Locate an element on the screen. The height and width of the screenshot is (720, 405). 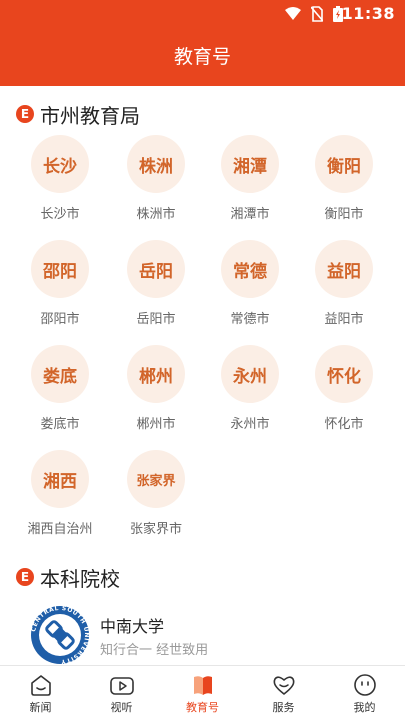
city-item-zhangjiajie: 张家界 张家界市 is located at coordinates (156, 493).